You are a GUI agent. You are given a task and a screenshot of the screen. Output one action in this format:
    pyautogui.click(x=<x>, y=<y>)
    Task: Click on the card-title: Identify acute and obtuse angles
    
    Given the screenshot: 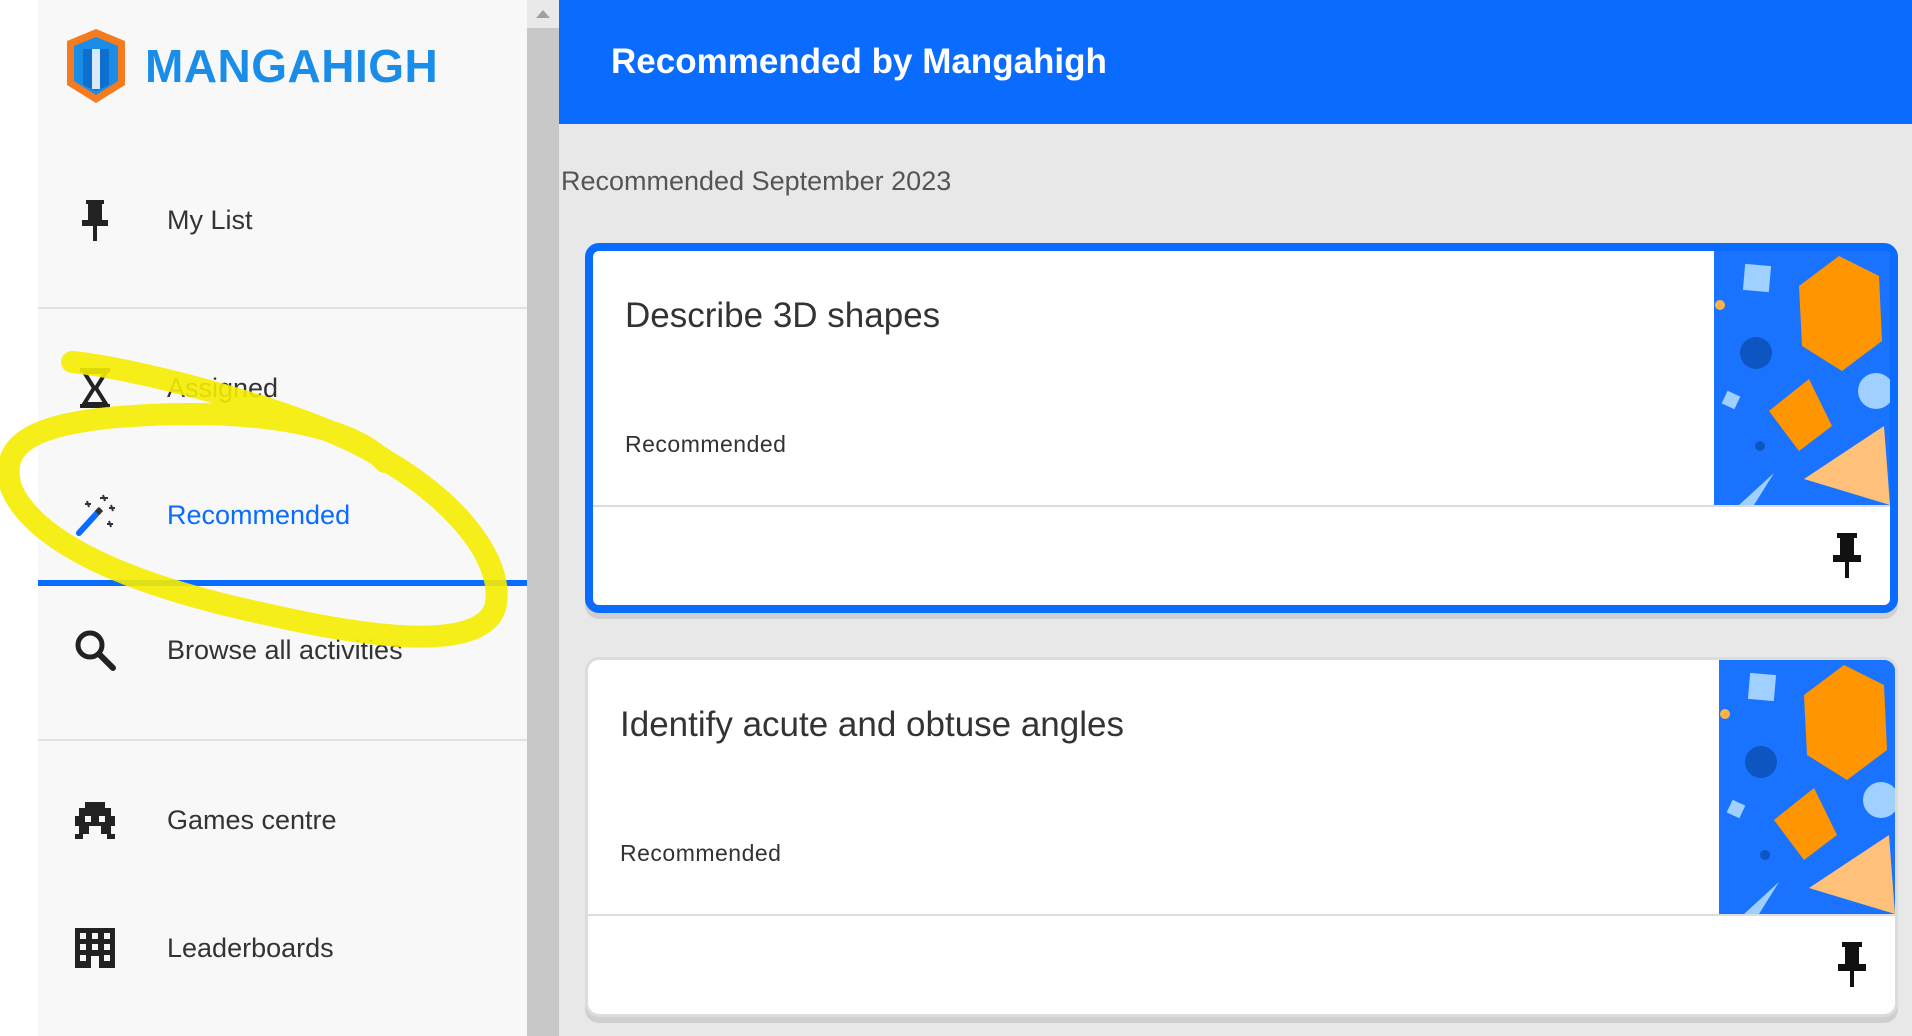 What is the action you would take?
    pyautogui.click(x=872, y=724)
    